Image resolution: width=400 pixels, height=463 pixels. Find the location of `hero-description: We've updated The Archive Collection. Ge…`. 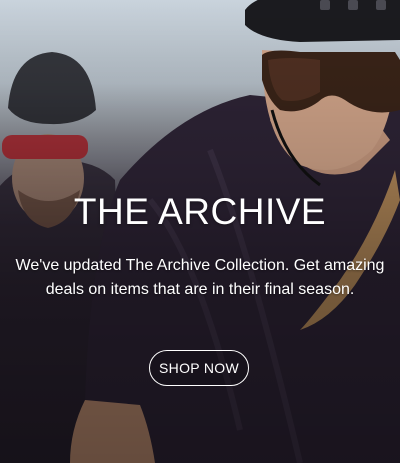

hero-description: We've updated The Archive Collection. Ge… is located at coordinates (200, 277).